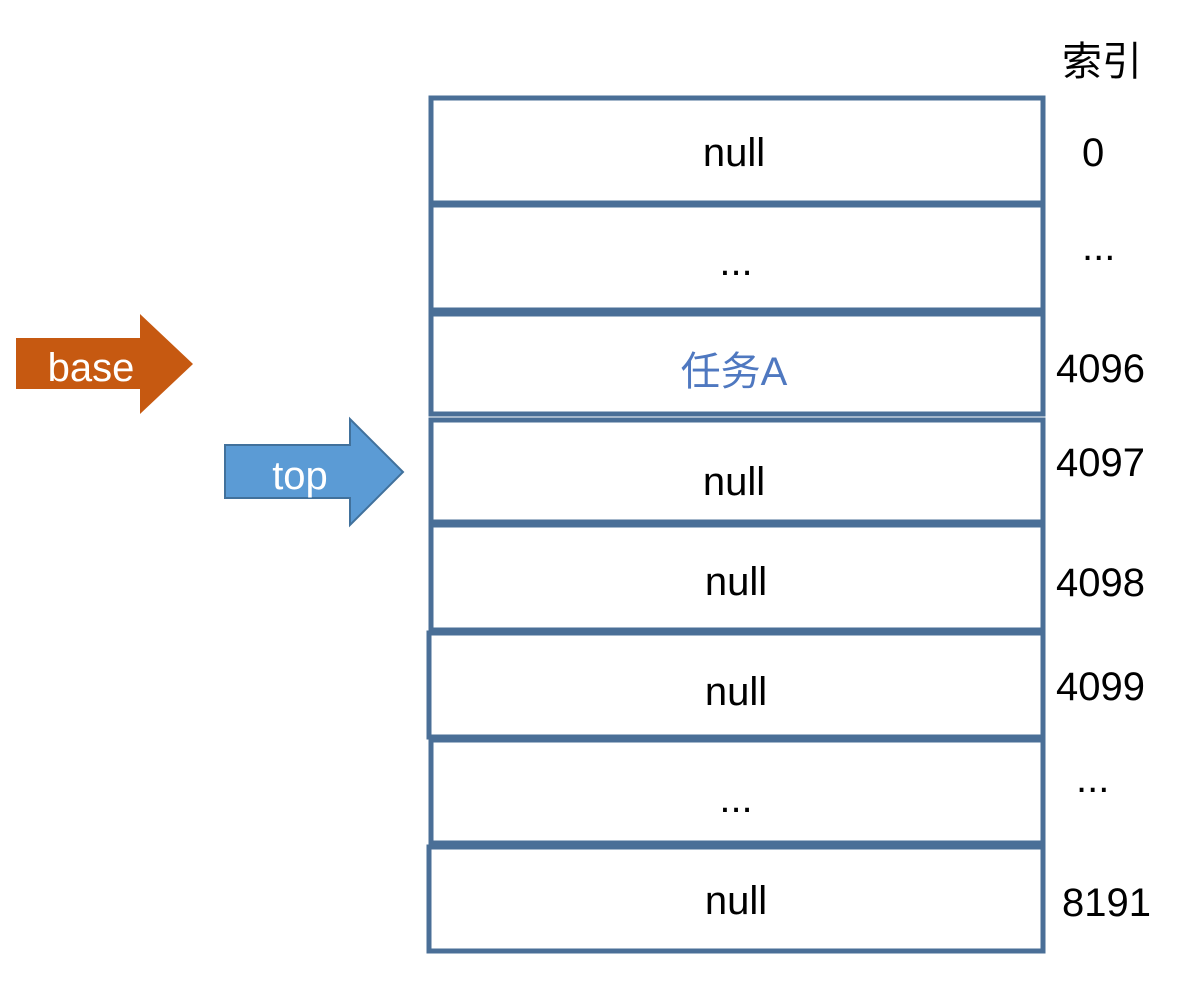 The width and height of the screenshot is (1190, 1002). What do you see at coordinates (1100, 369) in the screenshot?
I see `index-label: 4096` at bounding box center [1100, 369].